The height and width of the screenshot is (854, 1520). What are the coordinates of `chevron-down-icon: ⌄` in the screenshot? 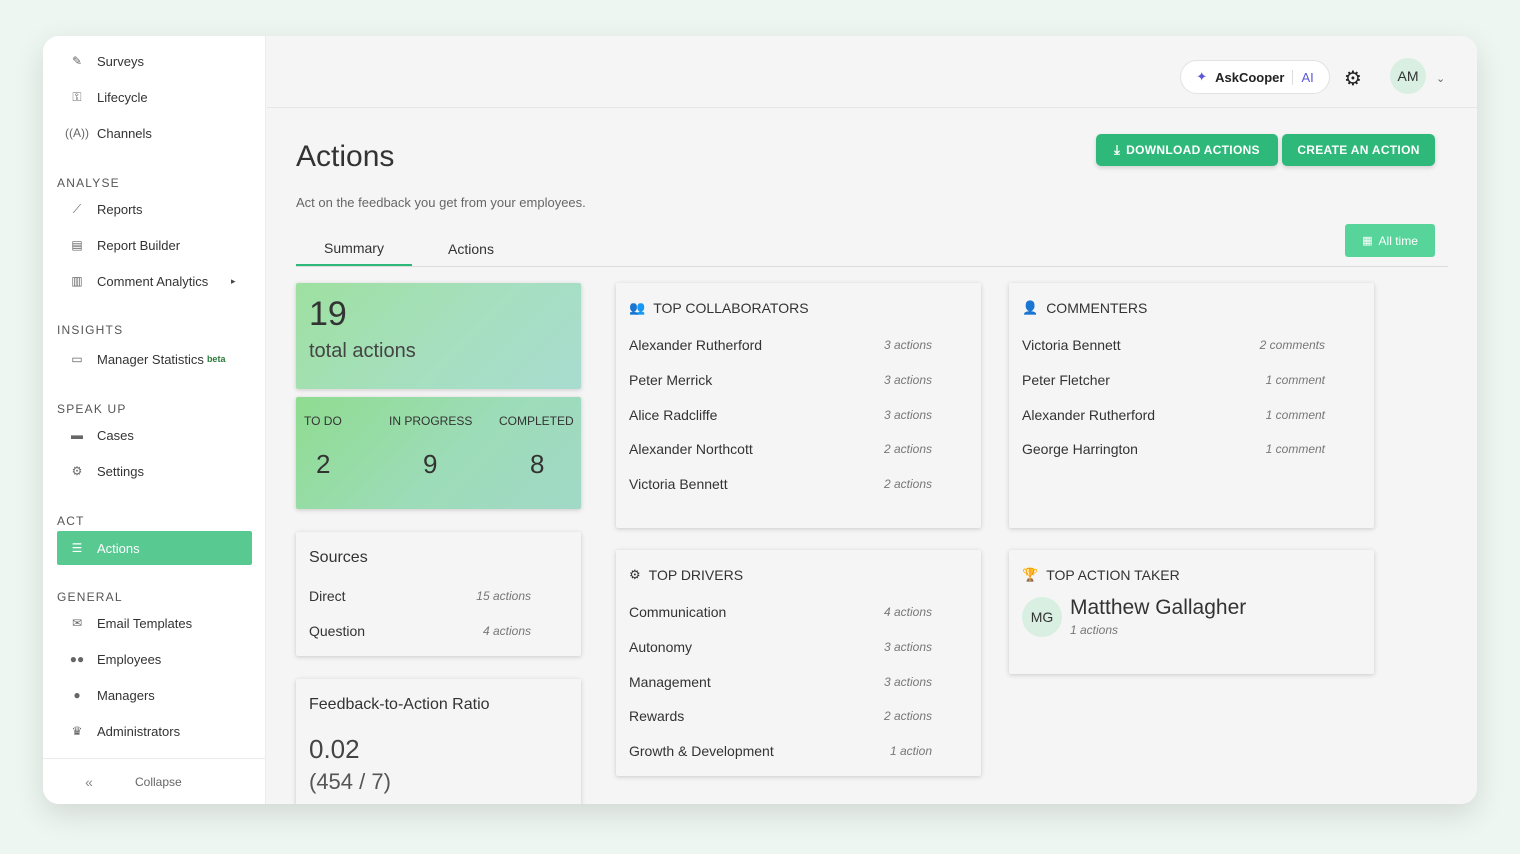 It's located at (1440, 78).